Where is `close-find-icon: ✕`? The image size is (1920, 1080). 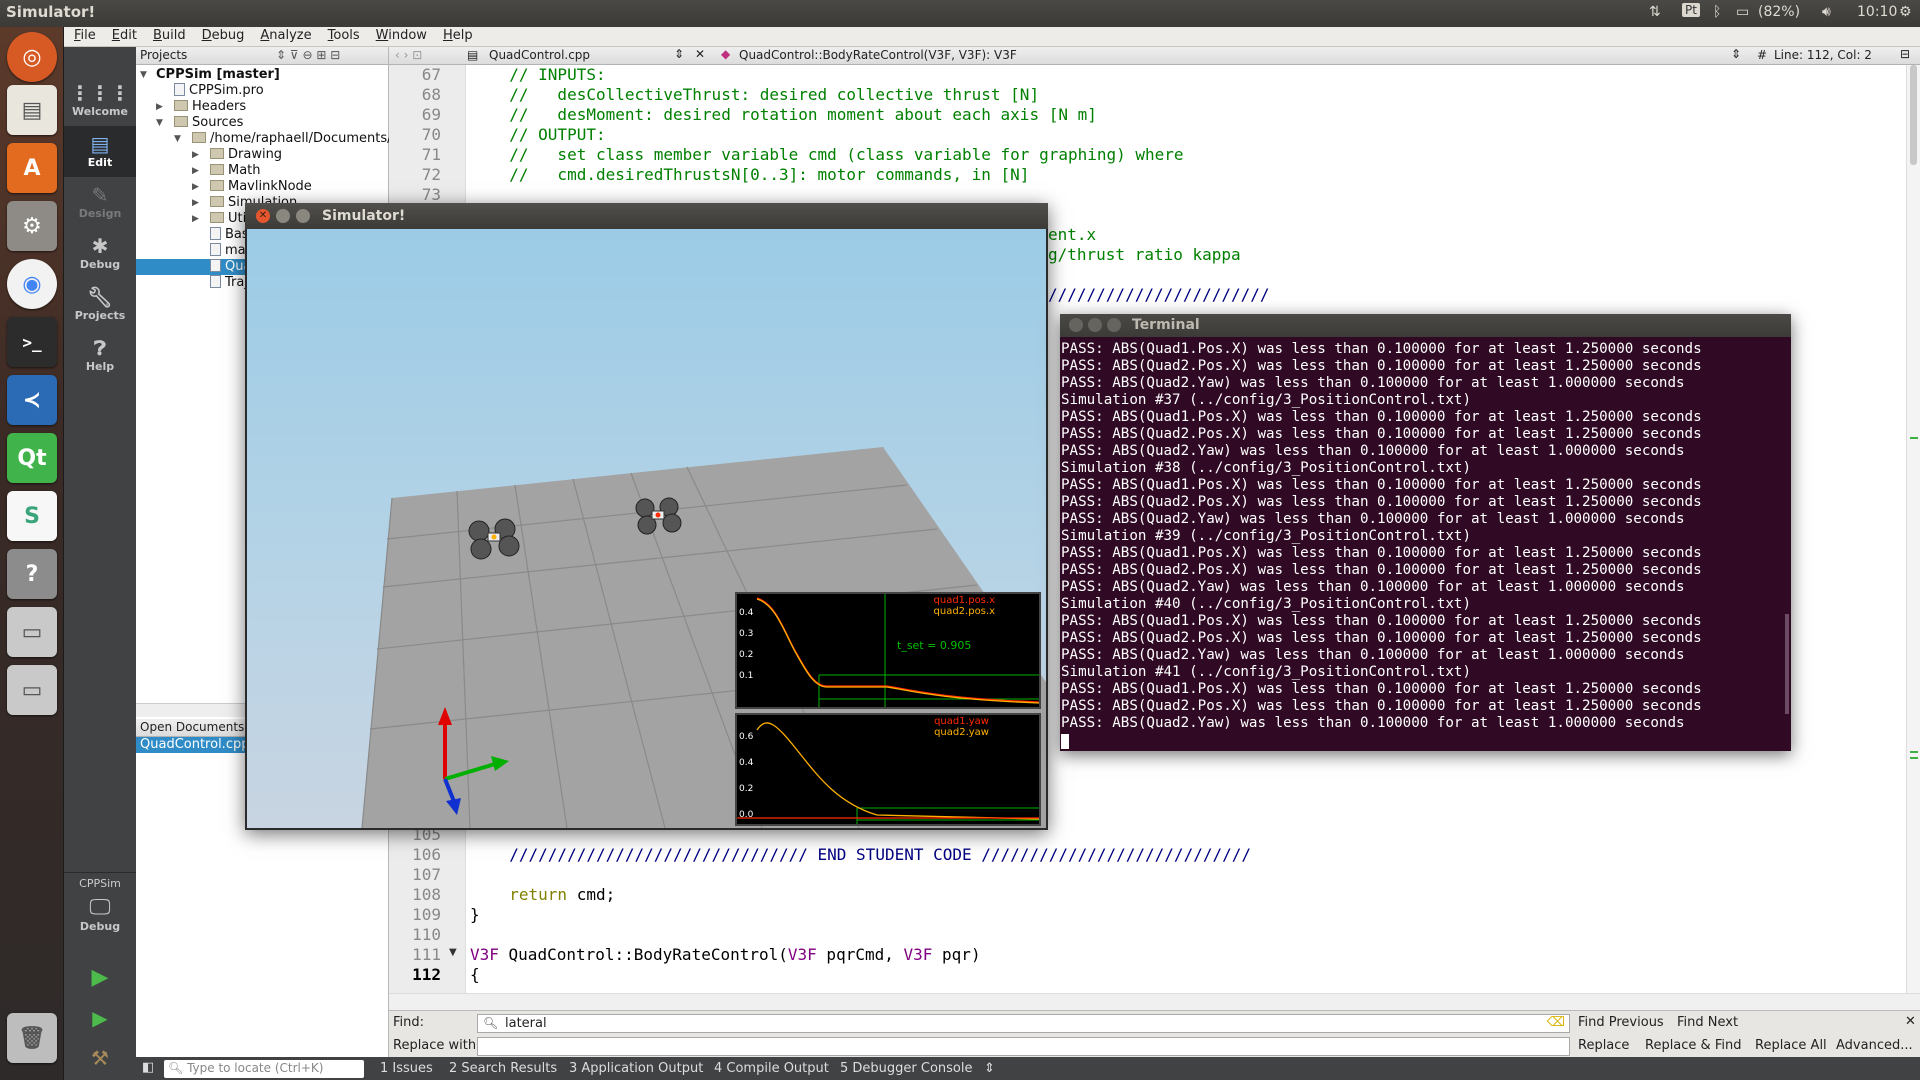
close-find-icon: ✕ is located at coordinates (1910, 1021).